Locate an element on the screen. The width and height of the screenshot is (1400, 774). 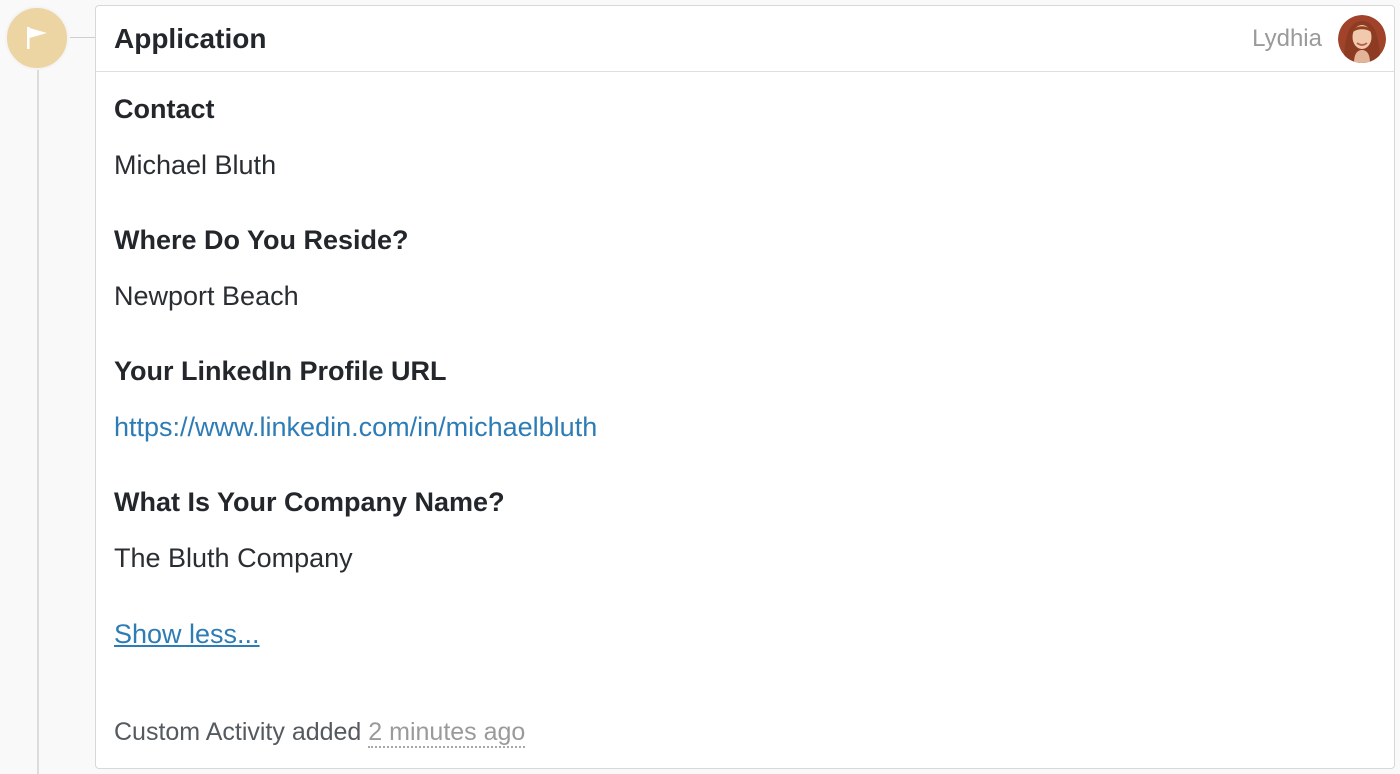
timestamp: 2 minutes ago is located at coordinates (447, 733).